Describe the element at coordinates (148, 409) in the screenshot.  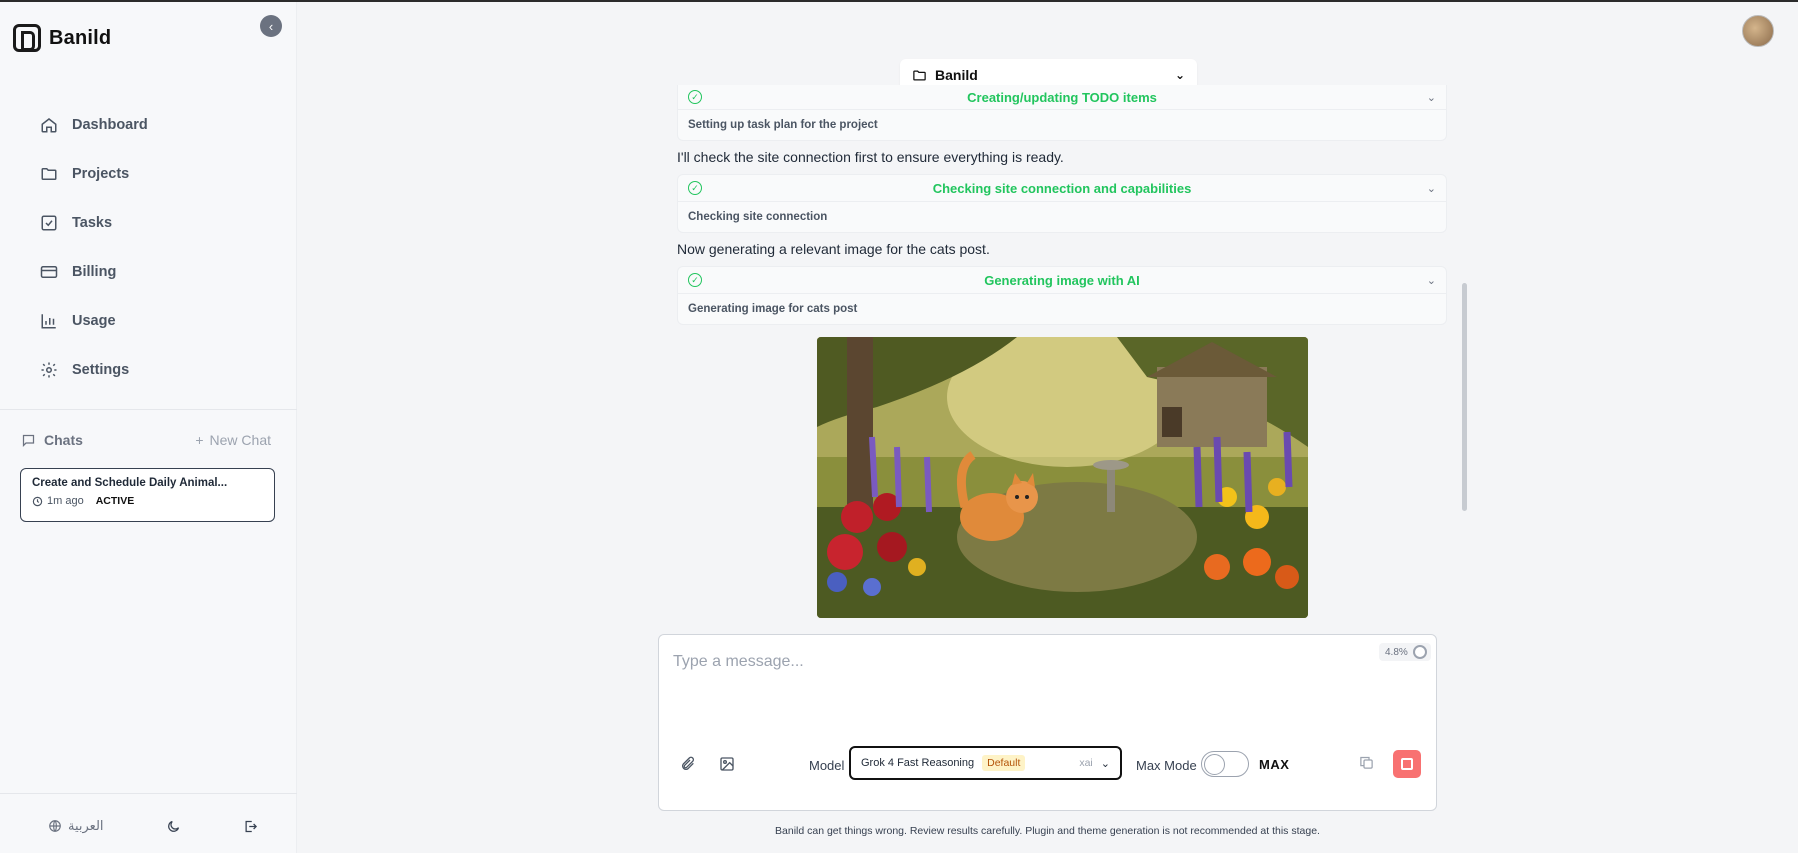
I see `sidebar-divider` at that location.